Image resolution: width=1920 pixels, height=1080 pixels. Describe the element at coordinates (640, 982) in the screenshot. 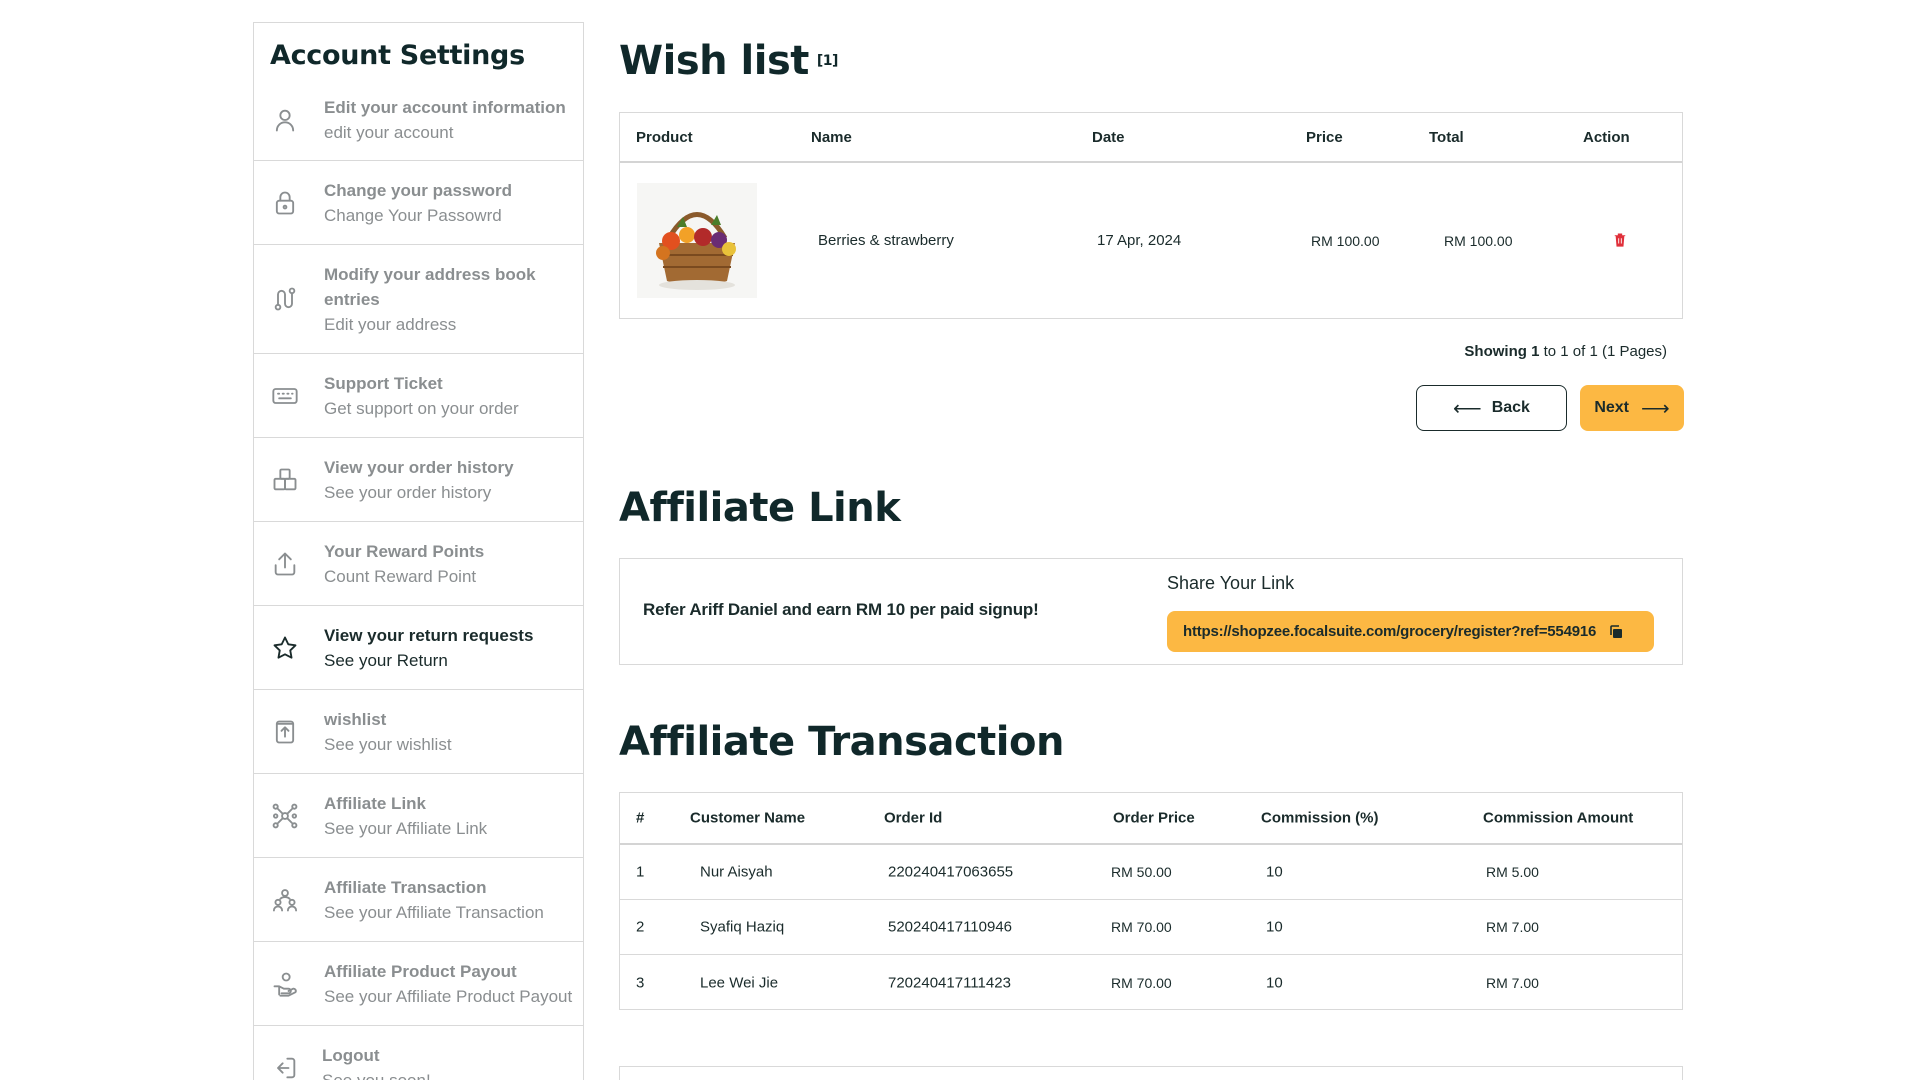

I see `row-number: 3` at that location.